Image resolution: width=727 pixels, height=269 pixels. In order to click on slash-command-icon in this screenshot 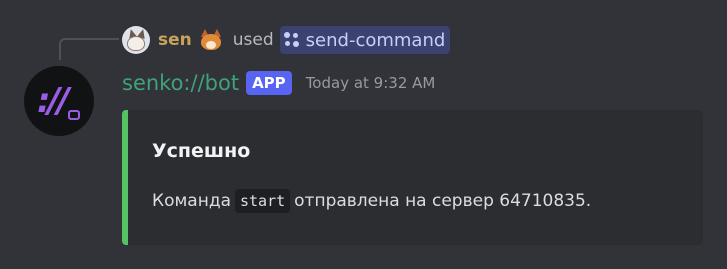, I will do `click(291, 40)`.